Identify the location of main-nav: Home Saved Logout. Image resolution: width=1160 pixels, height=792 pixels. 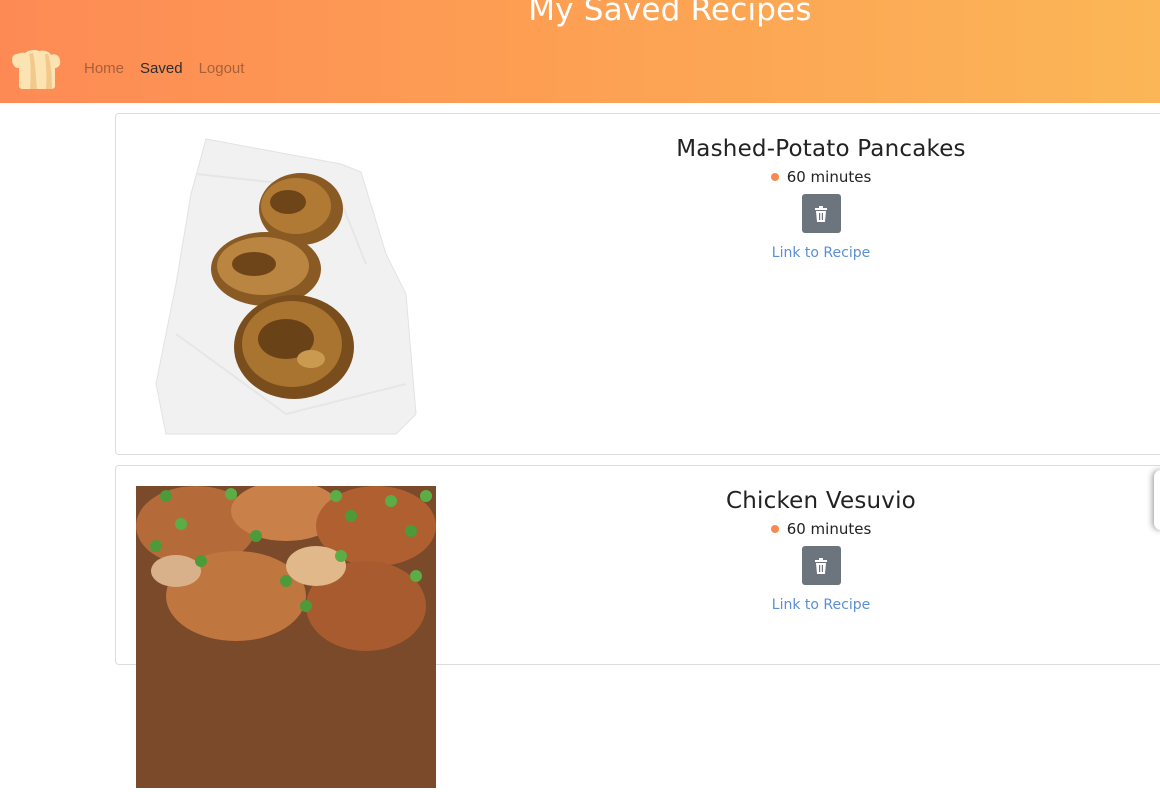
(164, 68).